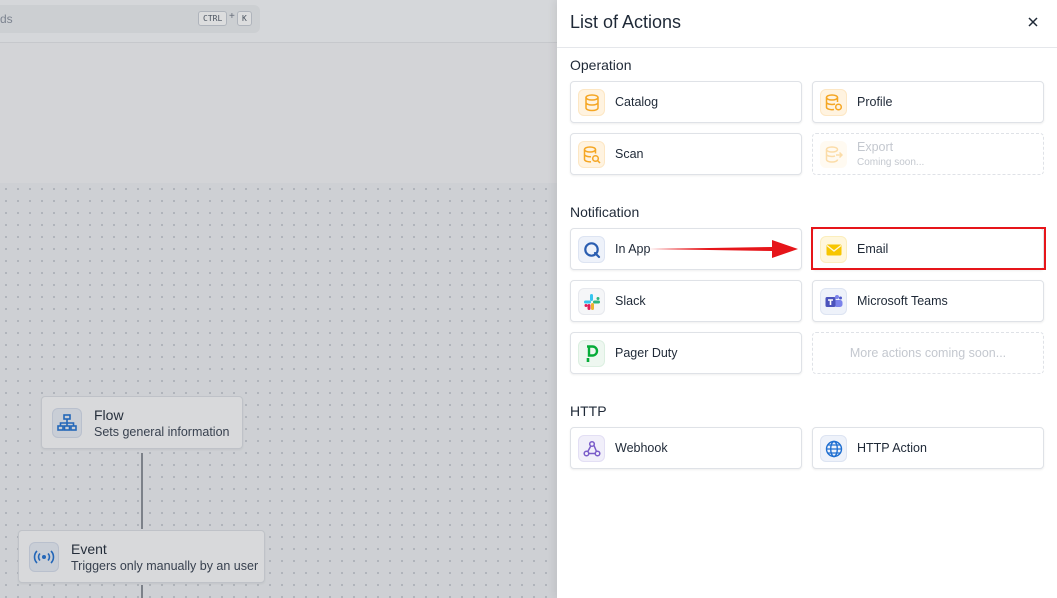 The height and width of the screenshot is (598, 1057). What do you see at coordinates (833, 154) in the screenshot?
I see `export-icon` at bounding box center [833, 154].